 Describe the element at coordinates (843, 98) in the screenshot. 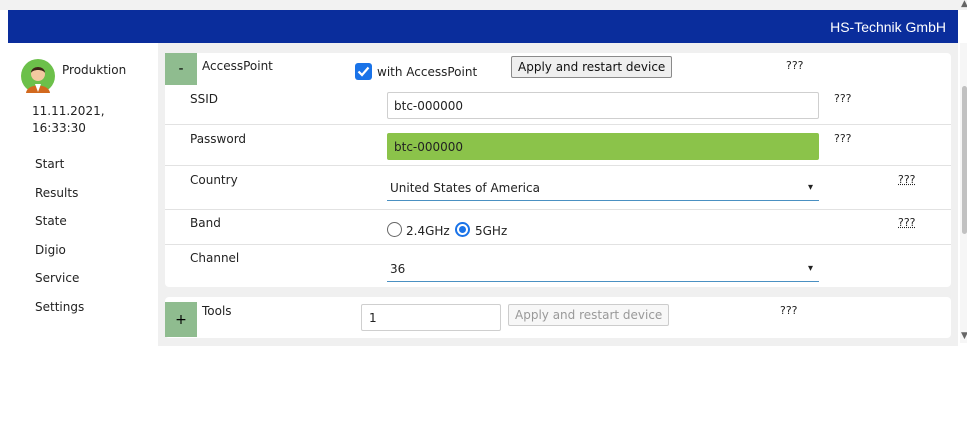

I see `ssid-help: ???` at that location.